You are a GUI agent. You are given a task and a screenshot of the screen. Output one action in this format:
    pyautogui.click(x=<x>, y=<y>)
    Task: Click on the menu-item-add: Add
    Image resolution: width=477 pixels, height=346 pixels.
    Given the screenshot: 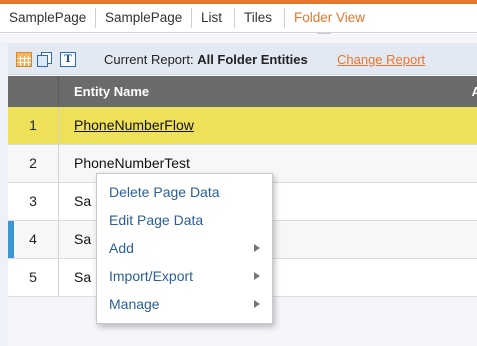 What is the action you would take?
    pyautogui.click(x=184, y=248)
    